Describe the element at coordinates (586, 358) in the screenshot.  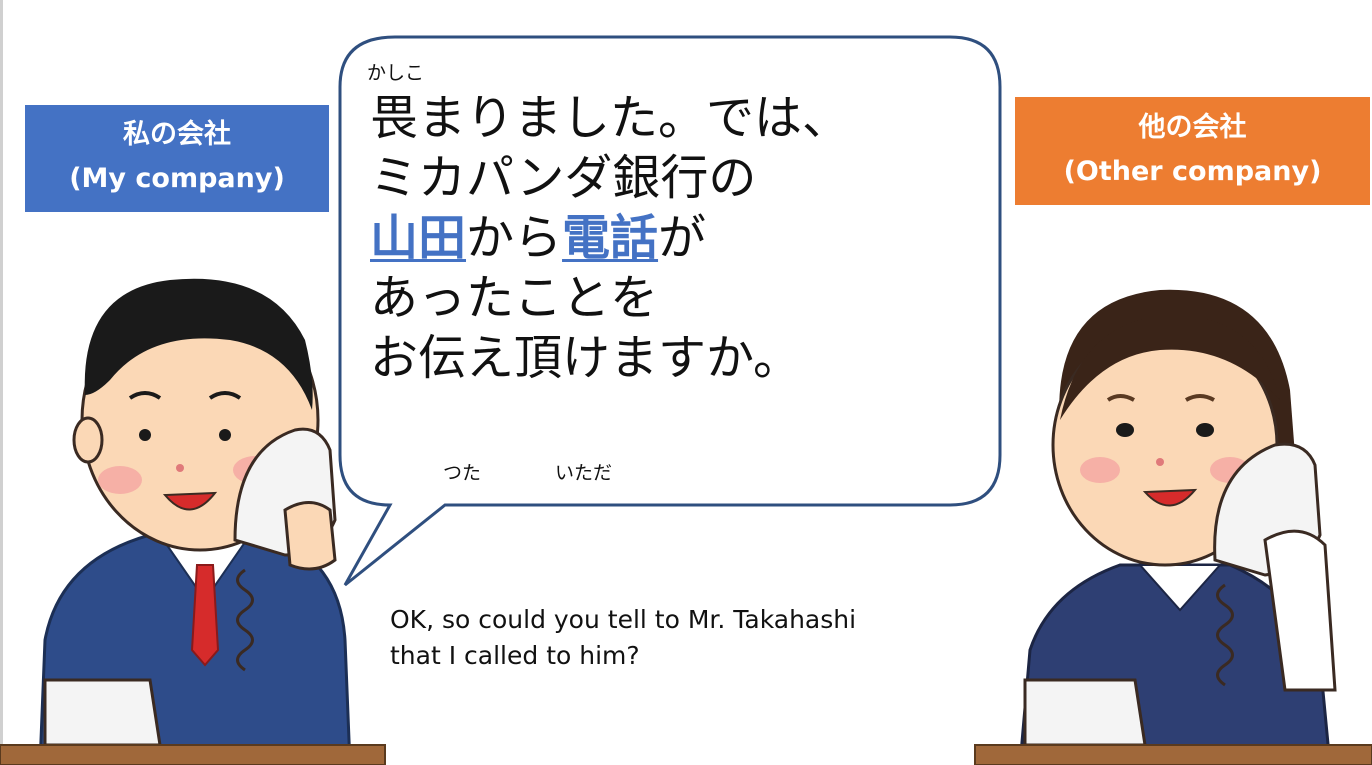
I see `speech-line-5: お伝え頂けますか。` at that location.